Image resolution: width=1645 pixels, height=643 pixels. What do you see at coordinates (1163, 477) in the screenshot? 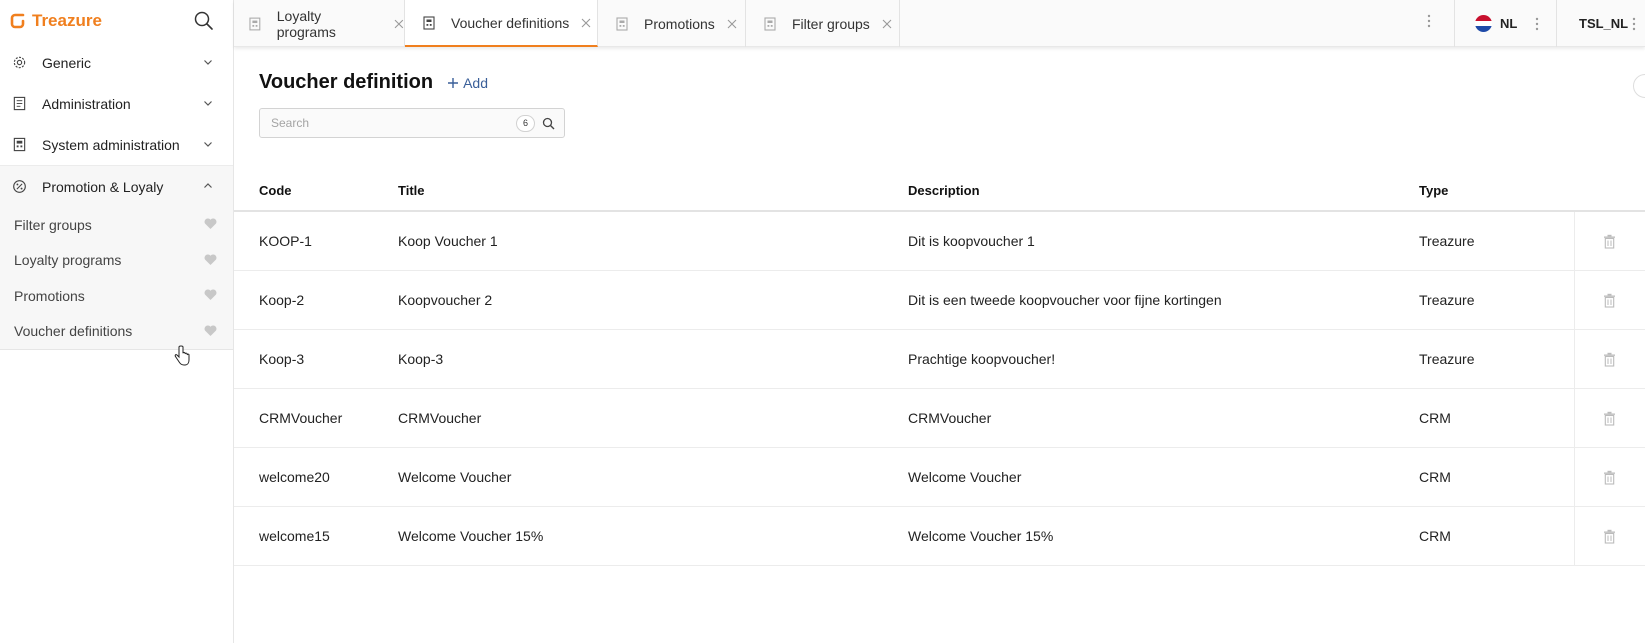
I see `cell-description: Welcome Voucher` at bounding box center [1163, 477].